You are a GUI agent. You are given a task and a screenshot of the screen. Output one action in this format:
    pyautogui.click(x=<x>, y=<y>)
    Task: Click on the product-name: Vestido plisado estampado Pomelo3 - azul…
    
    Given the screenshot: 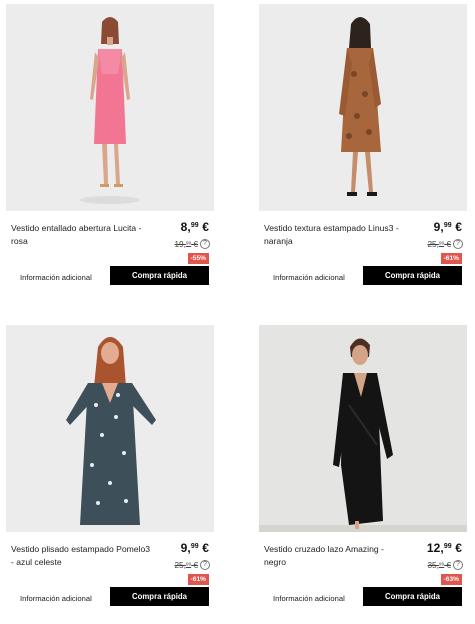 What is the action you would take?
    pyautogui.click(x=81, y=556)
    